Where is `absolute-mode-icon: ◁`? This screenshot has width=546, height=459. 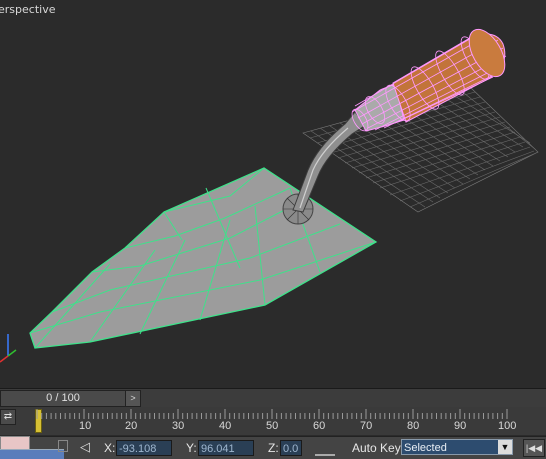
absolute-mode-icon: ◁ is located at coordinates (85, 447).